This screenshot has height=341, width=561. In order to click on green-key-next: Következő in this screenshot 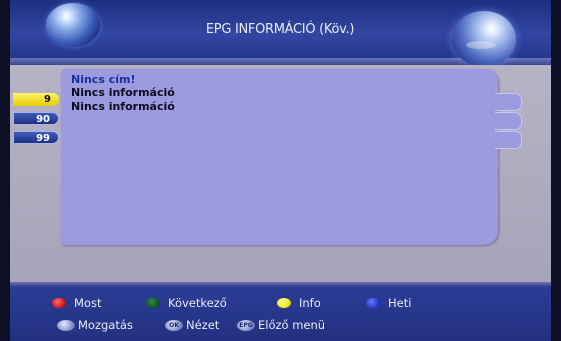, I will do `click(186, 303)`.